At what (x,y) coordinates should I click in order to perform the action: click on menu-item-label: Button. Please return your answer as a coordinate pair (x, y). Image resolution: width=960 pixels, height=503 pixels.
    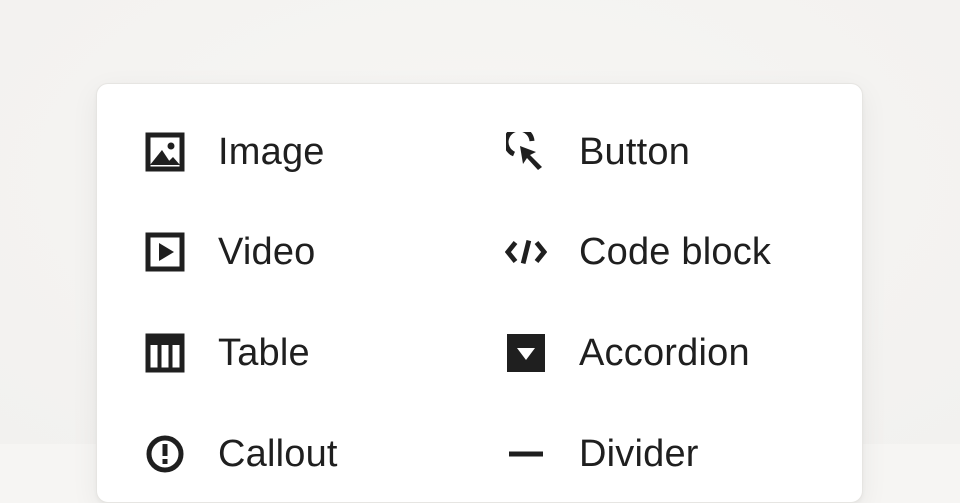
    Looking at the image, I should click on (635, 152).